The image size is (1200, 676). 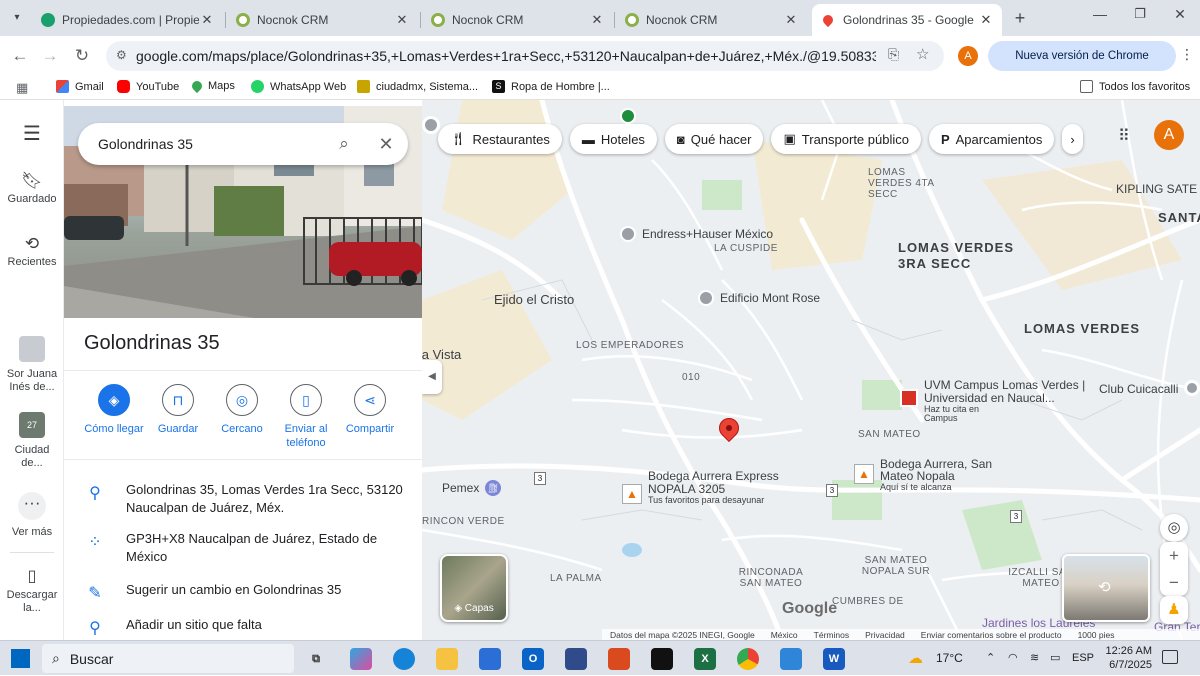 I want to click on street-view-photo: Golondrinas 35 ⌕ ✕, so click(x=243, y=212).